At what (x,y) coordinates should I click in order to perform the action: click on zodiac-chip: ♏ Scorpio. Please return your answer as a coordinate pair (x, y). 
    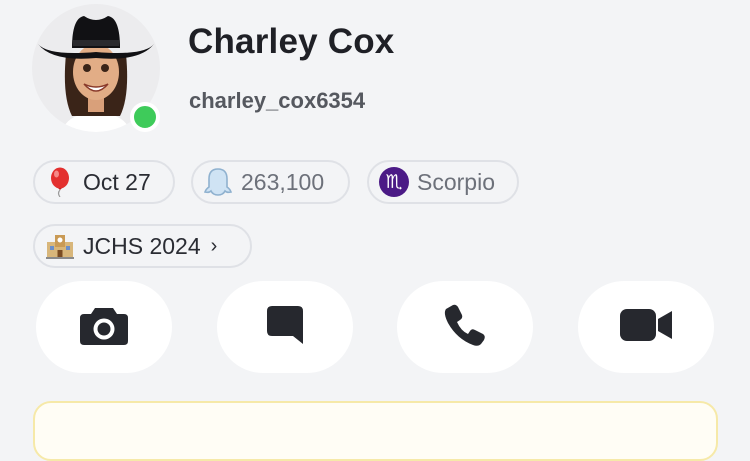
    Looking at the image, I should click on (443, 182).